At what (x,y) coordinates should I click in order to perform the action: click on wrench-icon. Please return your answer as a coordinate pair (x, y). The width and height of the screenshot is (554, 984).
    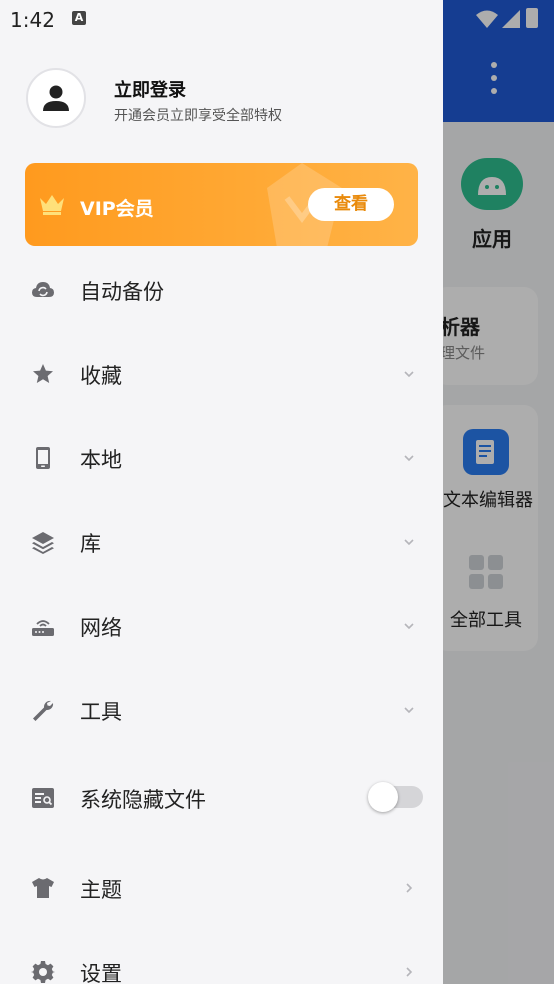
    Looking at the image, I should click on (43, 710).